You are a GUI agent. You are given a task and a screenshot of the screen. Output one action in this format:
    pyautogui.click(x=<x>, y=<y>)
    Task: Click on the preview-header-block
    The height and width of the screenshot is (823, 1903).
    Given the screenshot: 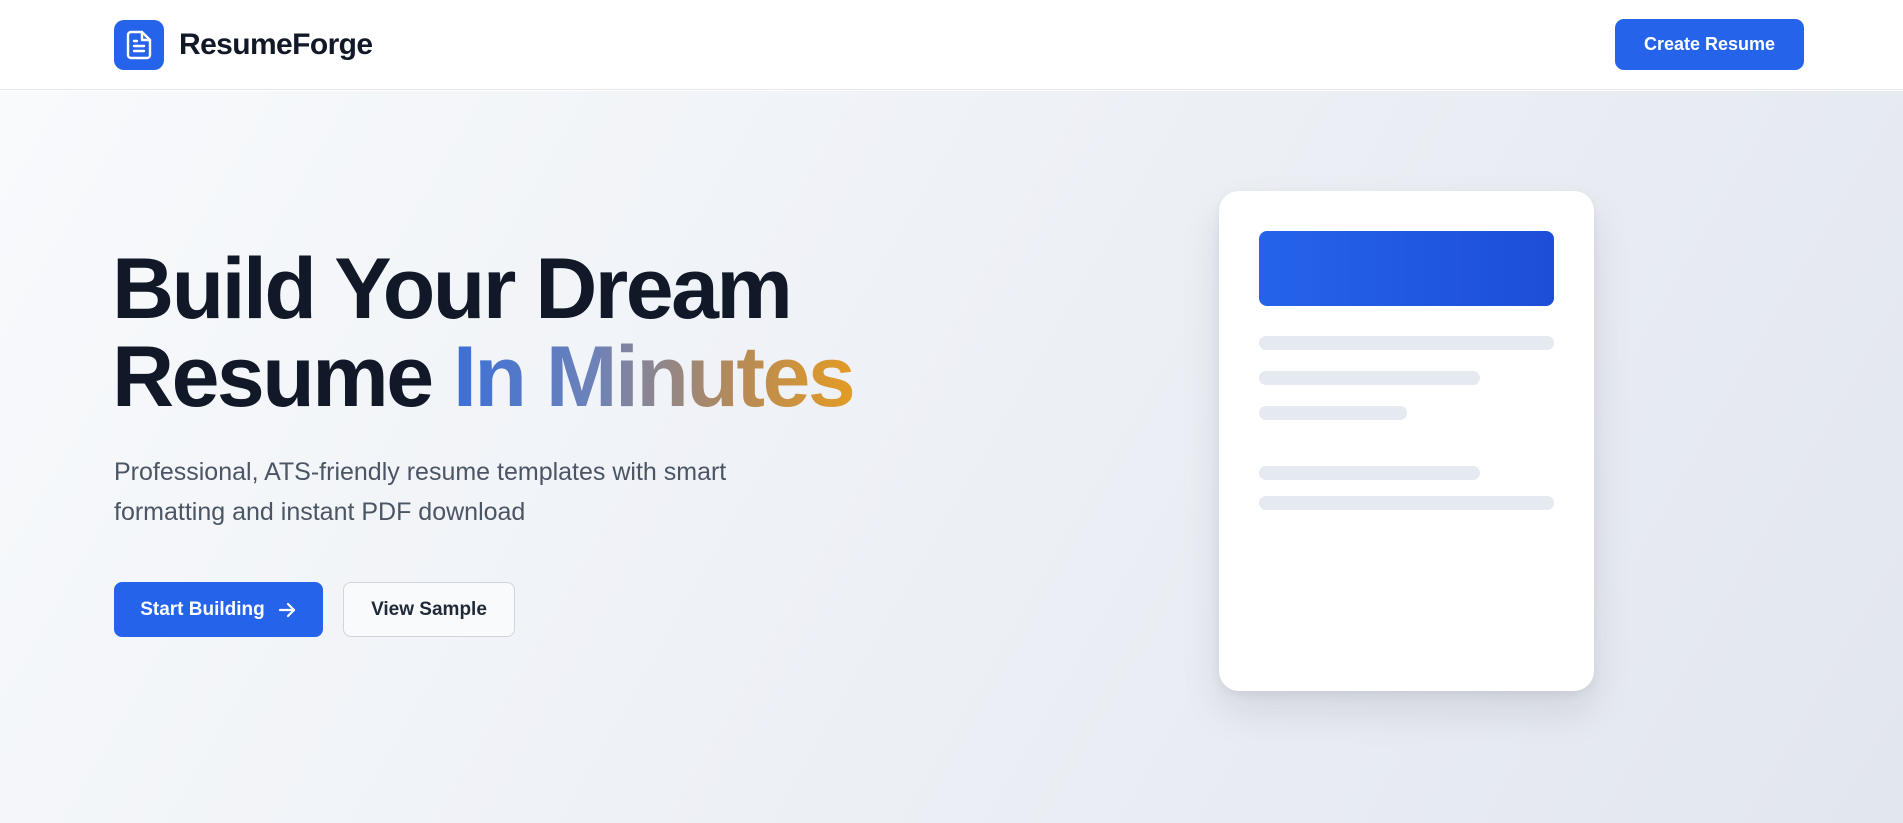 What is the action you would take?
    pyautogui.click(x=1406, y=268)
    